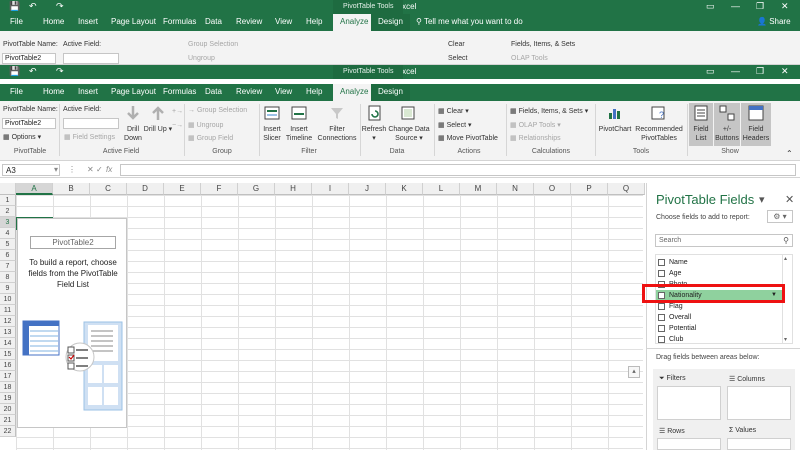  What do you see at coordinates (256, 189) in the screenshot?
I see `column-header: G` at bounding box center [256, 189].